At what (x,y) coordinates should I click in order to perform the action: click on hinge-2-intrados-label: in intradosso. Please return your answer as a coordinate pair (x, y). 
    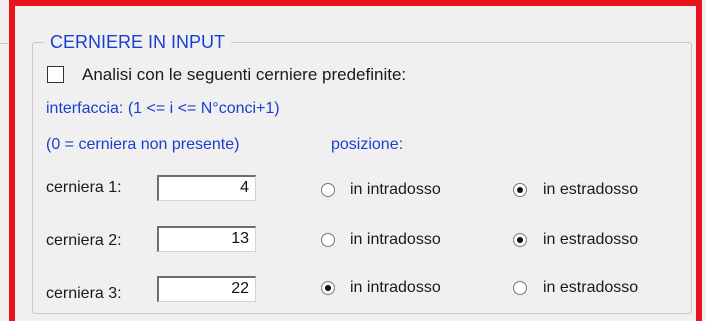
    Looking at the image, I should click on (395, 240).